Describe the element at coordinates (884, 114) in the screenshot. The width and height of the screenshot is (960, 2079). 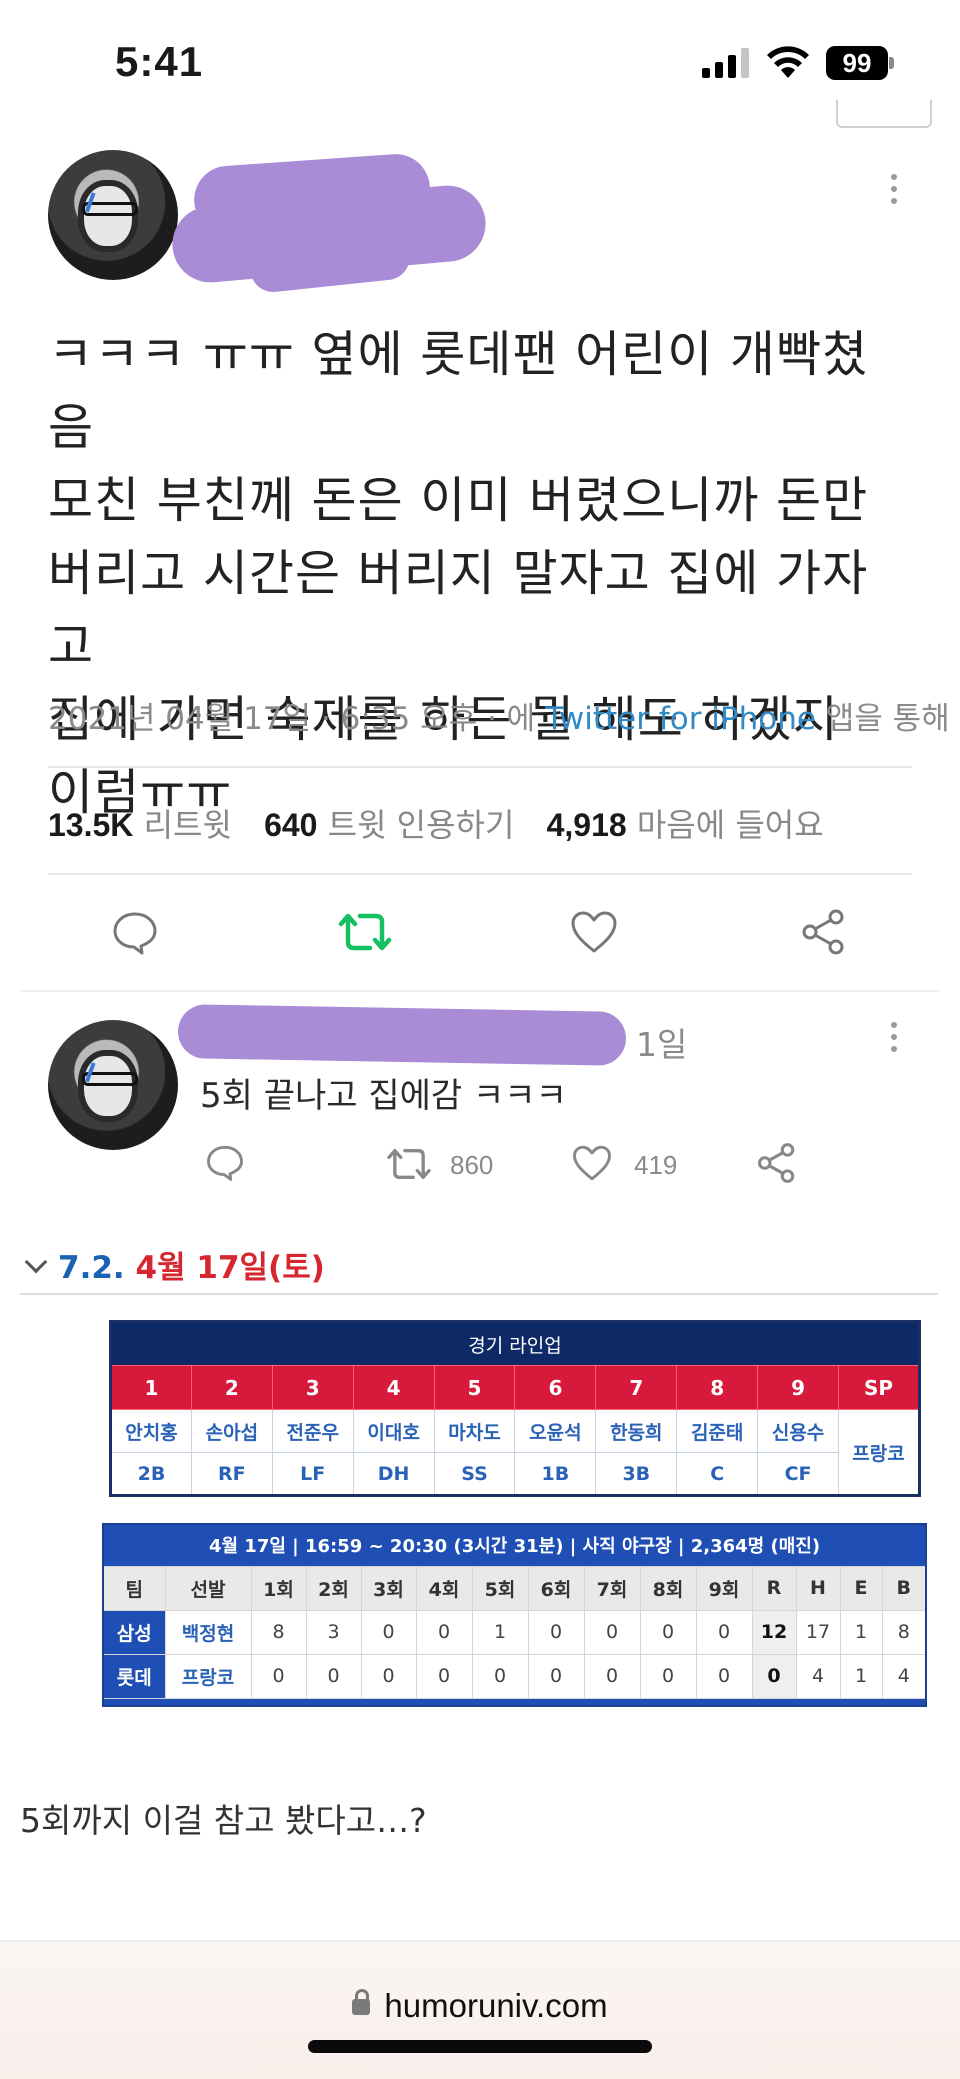
I see `top-partial-button` at that location.